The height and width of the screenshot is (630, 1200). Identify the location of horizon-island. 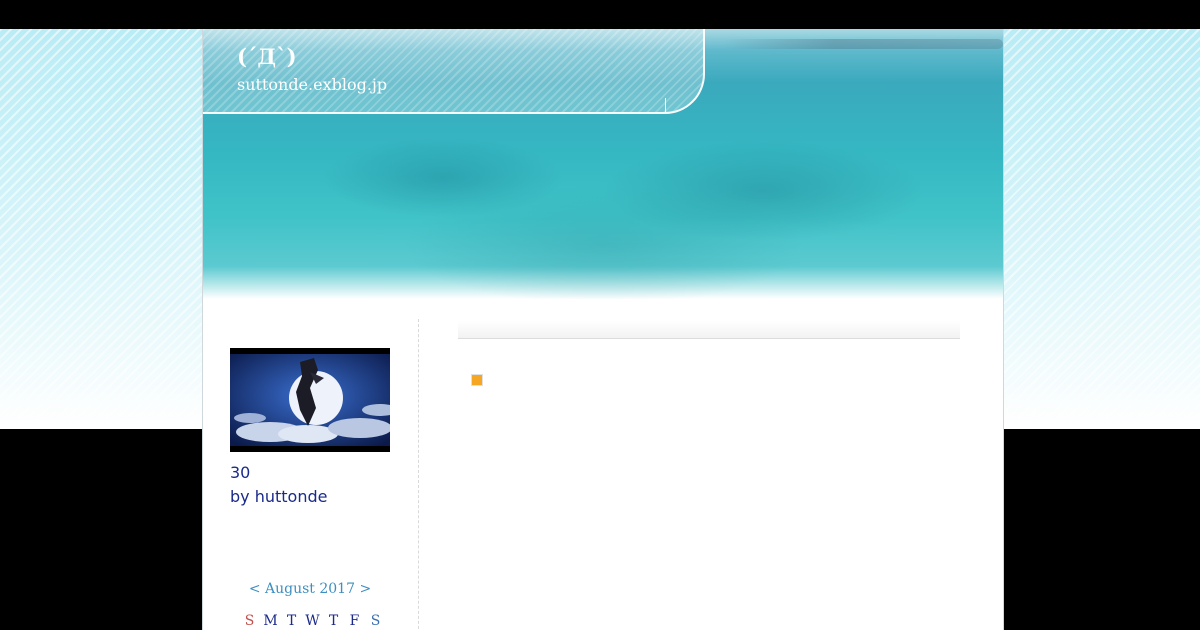
(863, 44).